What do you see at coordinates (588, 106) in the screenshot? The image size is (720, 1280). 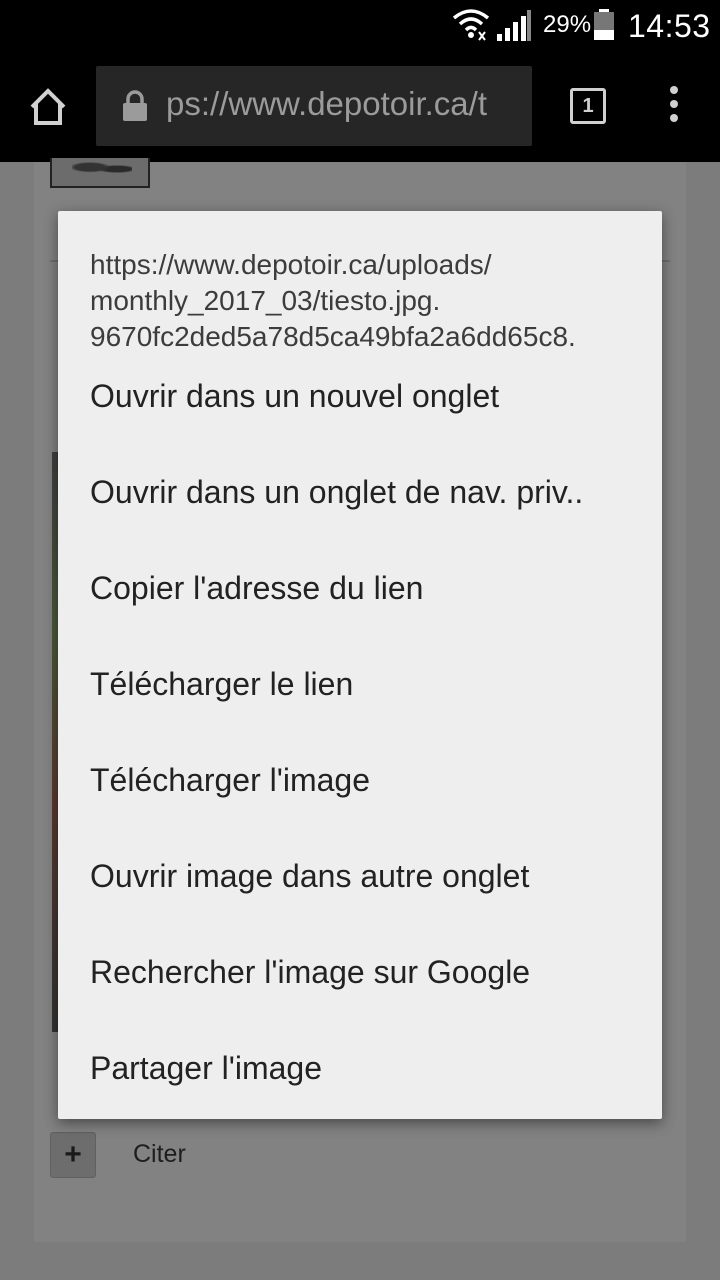 I see `tabs-button: 1` at bounding box center [588, 106].